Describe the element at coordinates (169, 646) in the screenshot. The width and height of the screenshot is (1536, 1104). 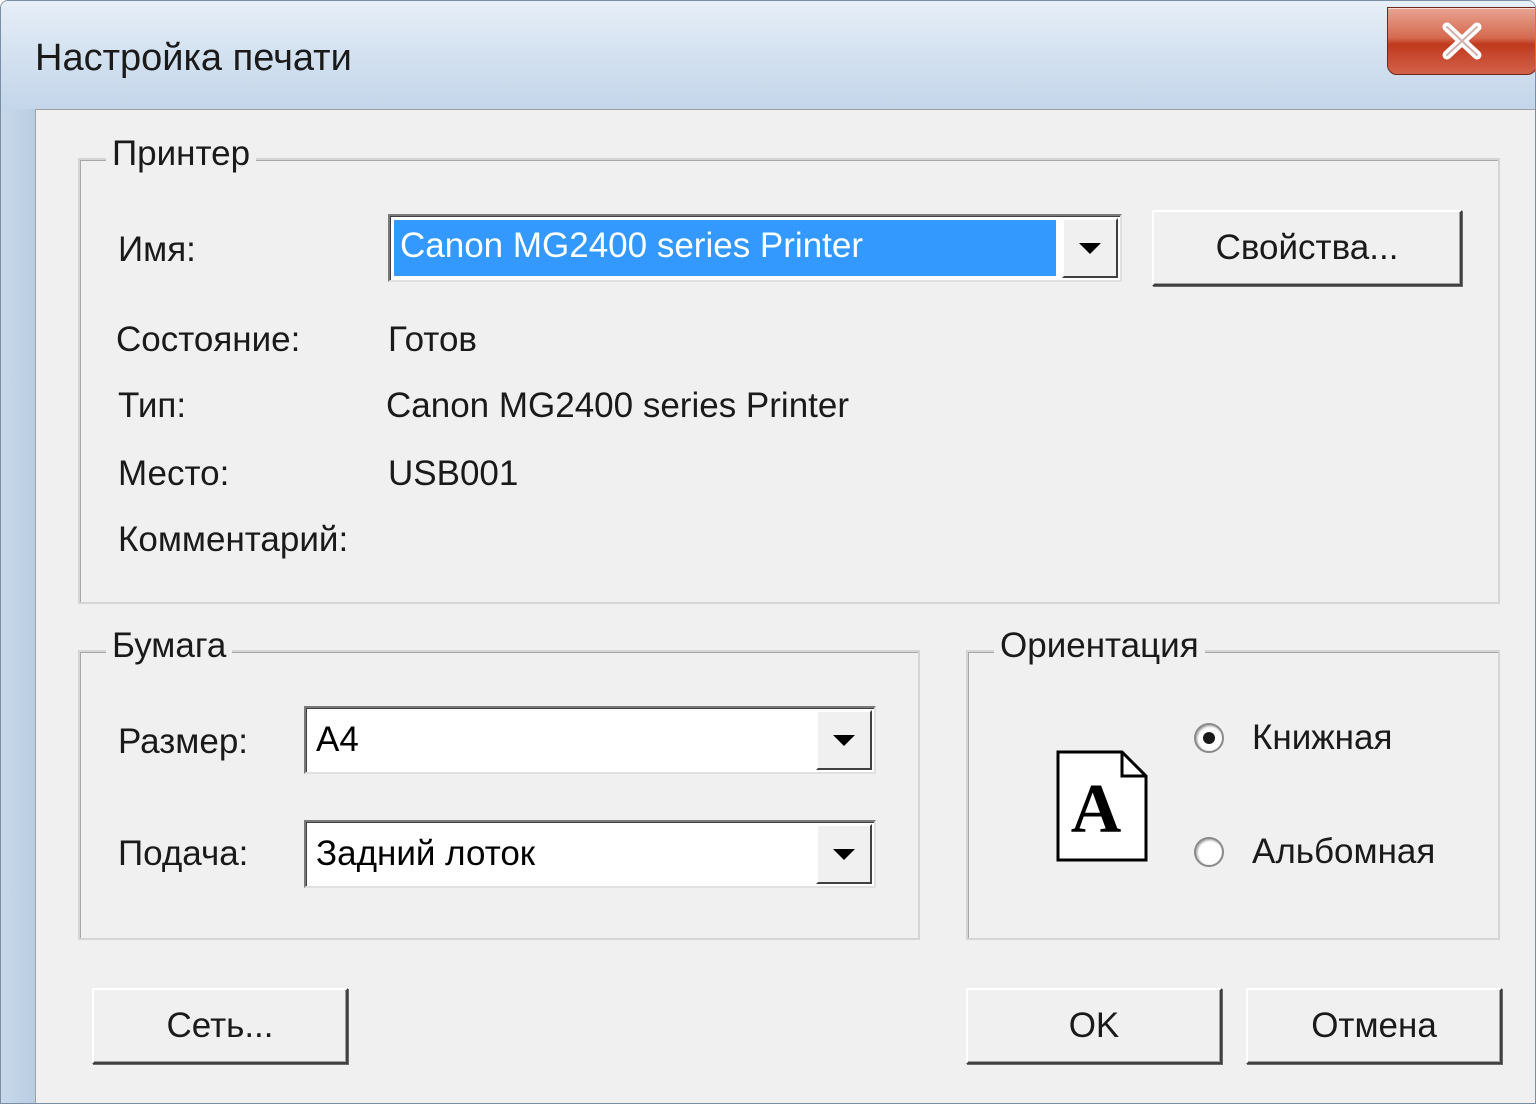
I see `paper-group-label: Бумага` at that location.